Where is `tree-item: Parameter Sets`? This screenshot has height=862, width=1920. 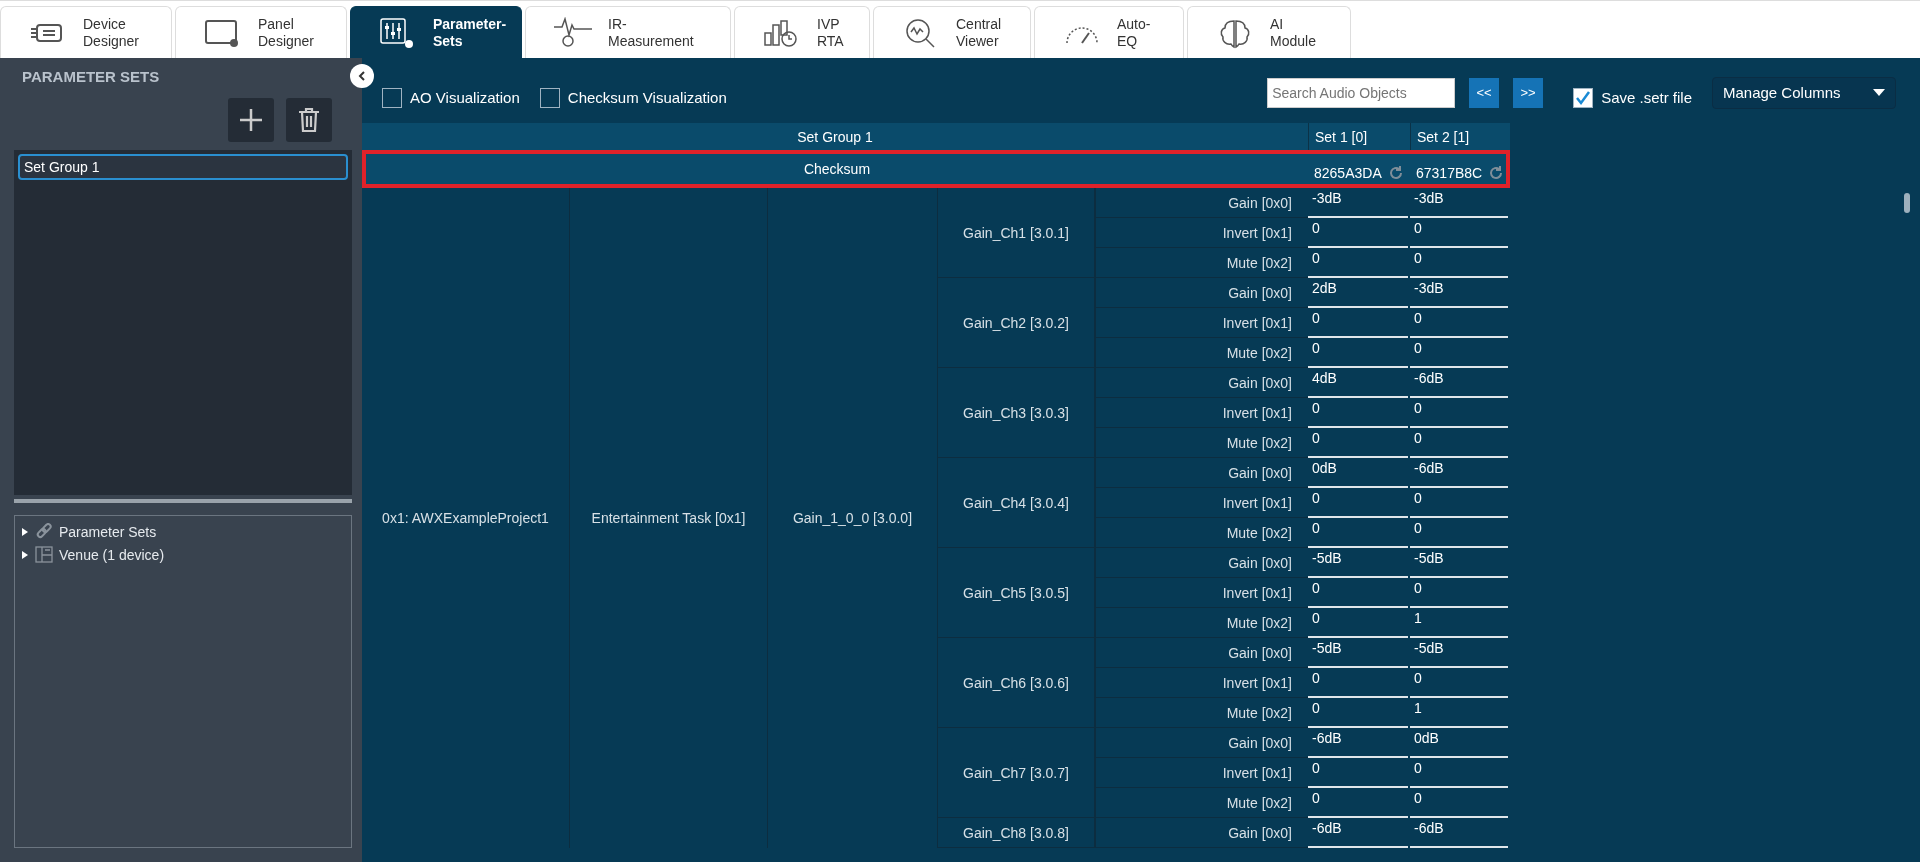
tree-item: Parameter Sets is located at coordinates (89, 531).